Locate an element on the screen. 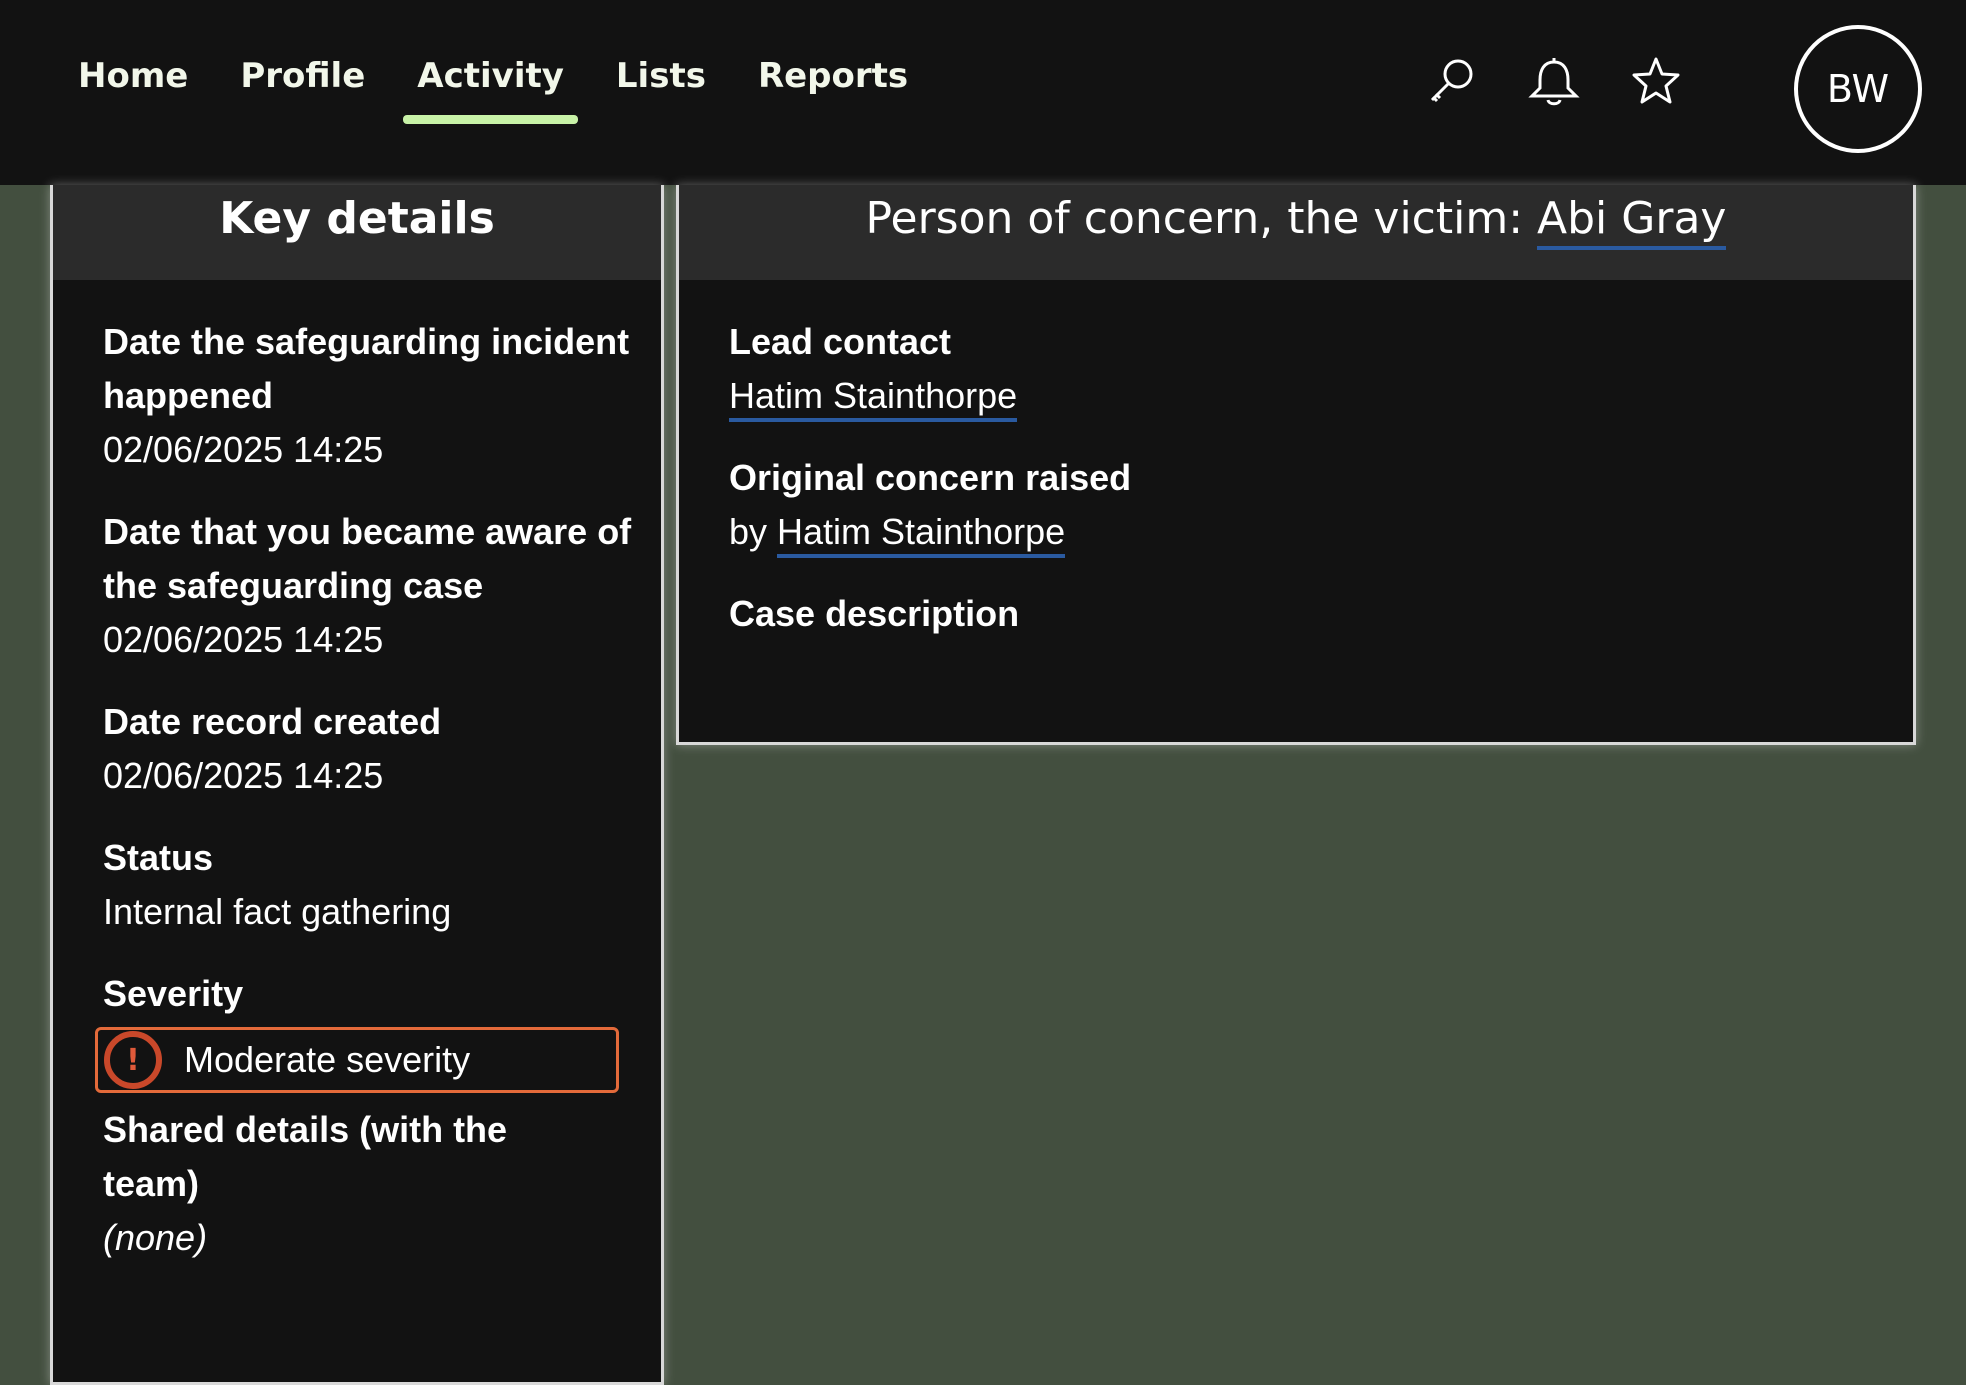  aware-date-value: 02/06/2025 14:25 is located at coordinates (243, 639).